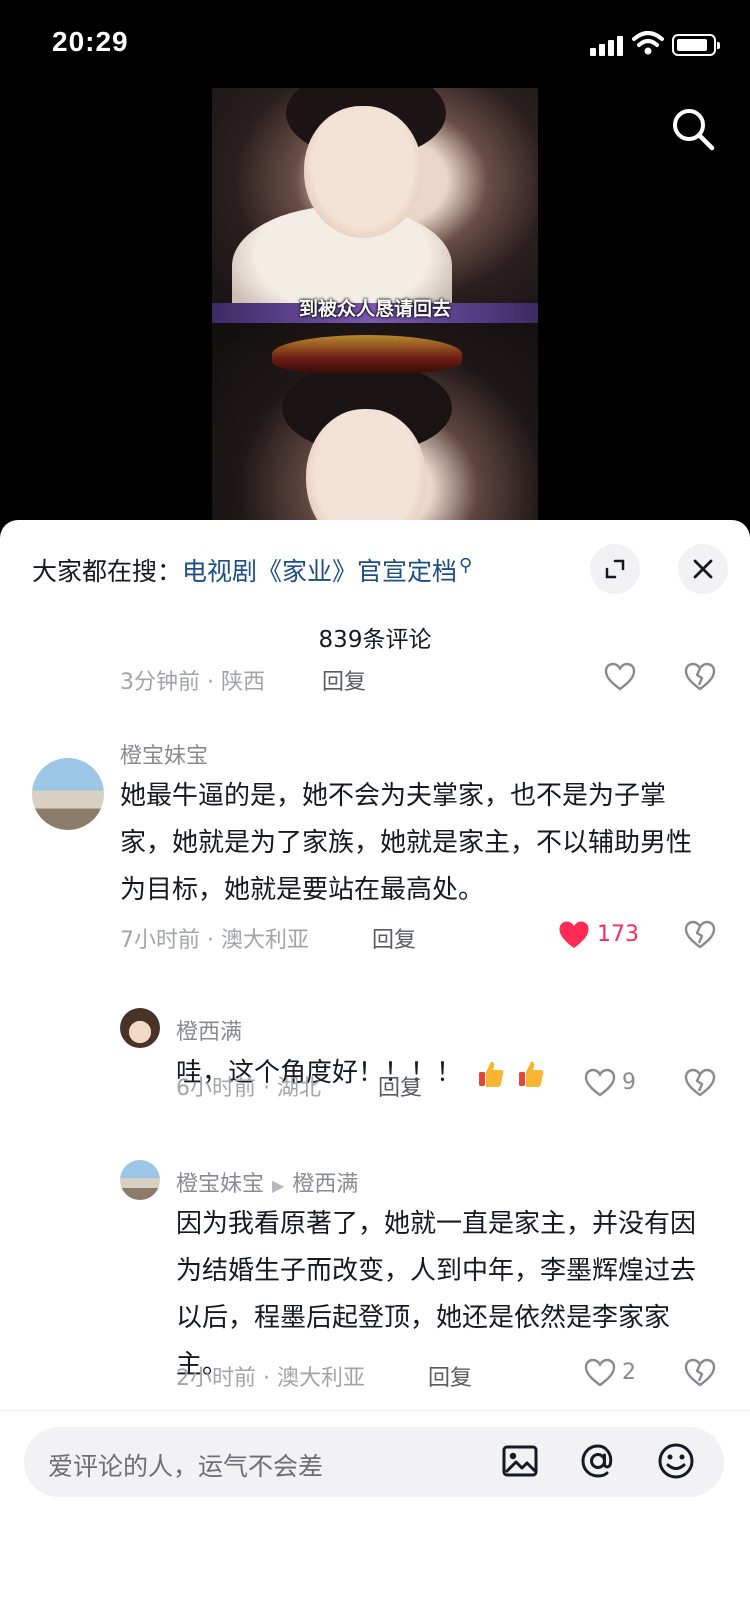  I want to click on video-subtitle: 到被众人恳请回去, so click(374, 309).